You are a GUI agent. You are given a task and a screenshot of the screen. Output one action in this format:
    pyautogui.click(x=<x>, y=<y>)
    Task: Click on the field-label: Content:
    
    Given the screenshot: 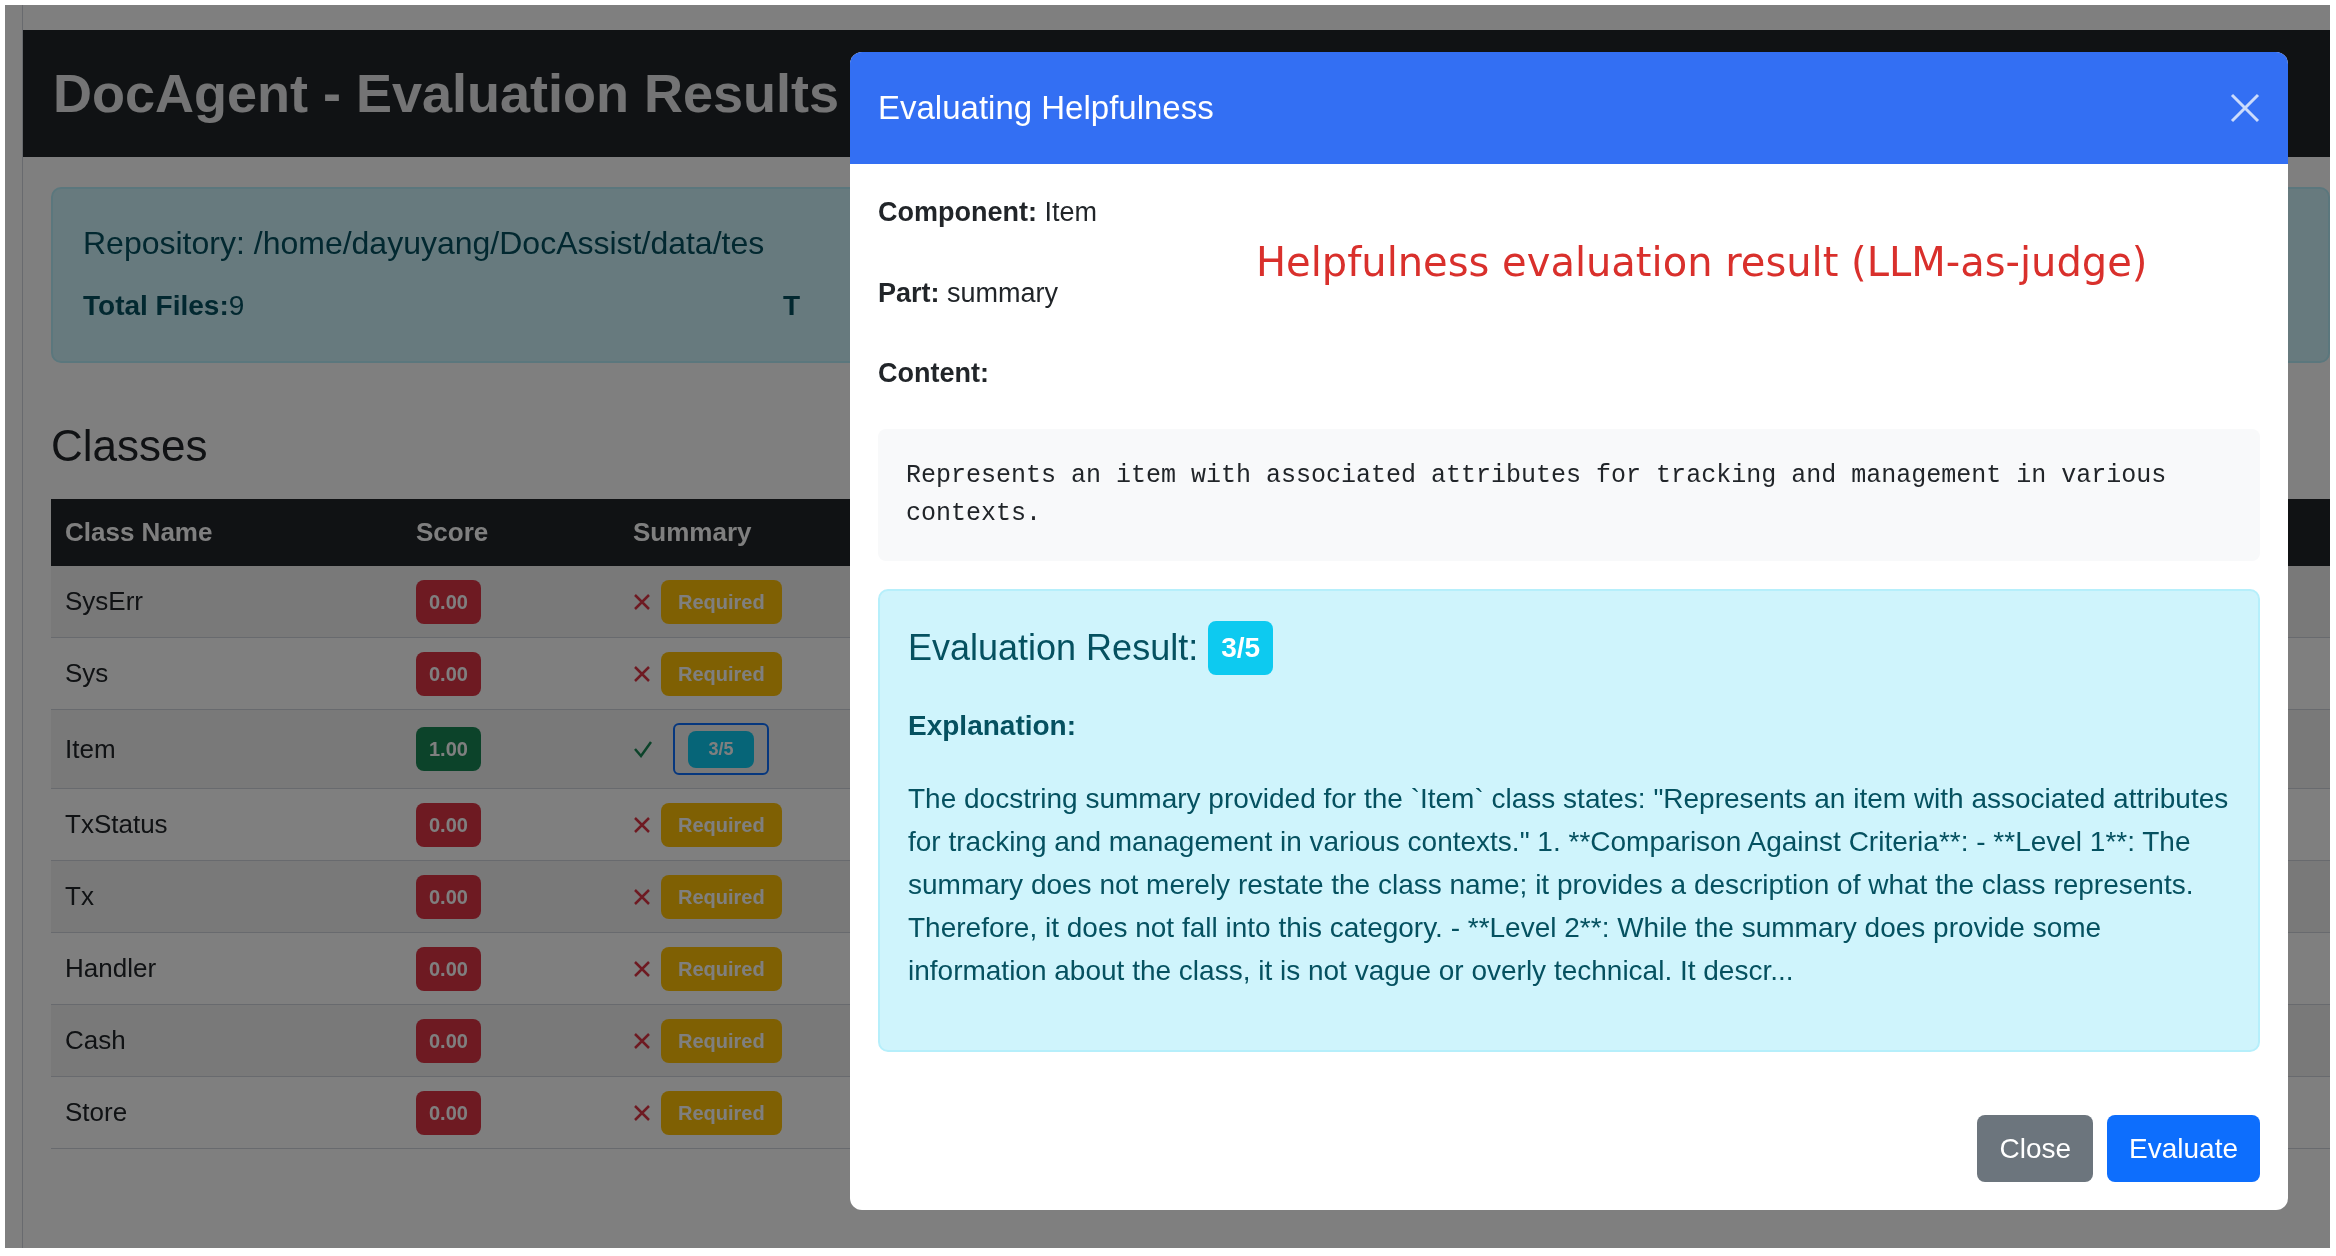 What is the action you would take?
    pyautogui.click(x=933, y=373)
    